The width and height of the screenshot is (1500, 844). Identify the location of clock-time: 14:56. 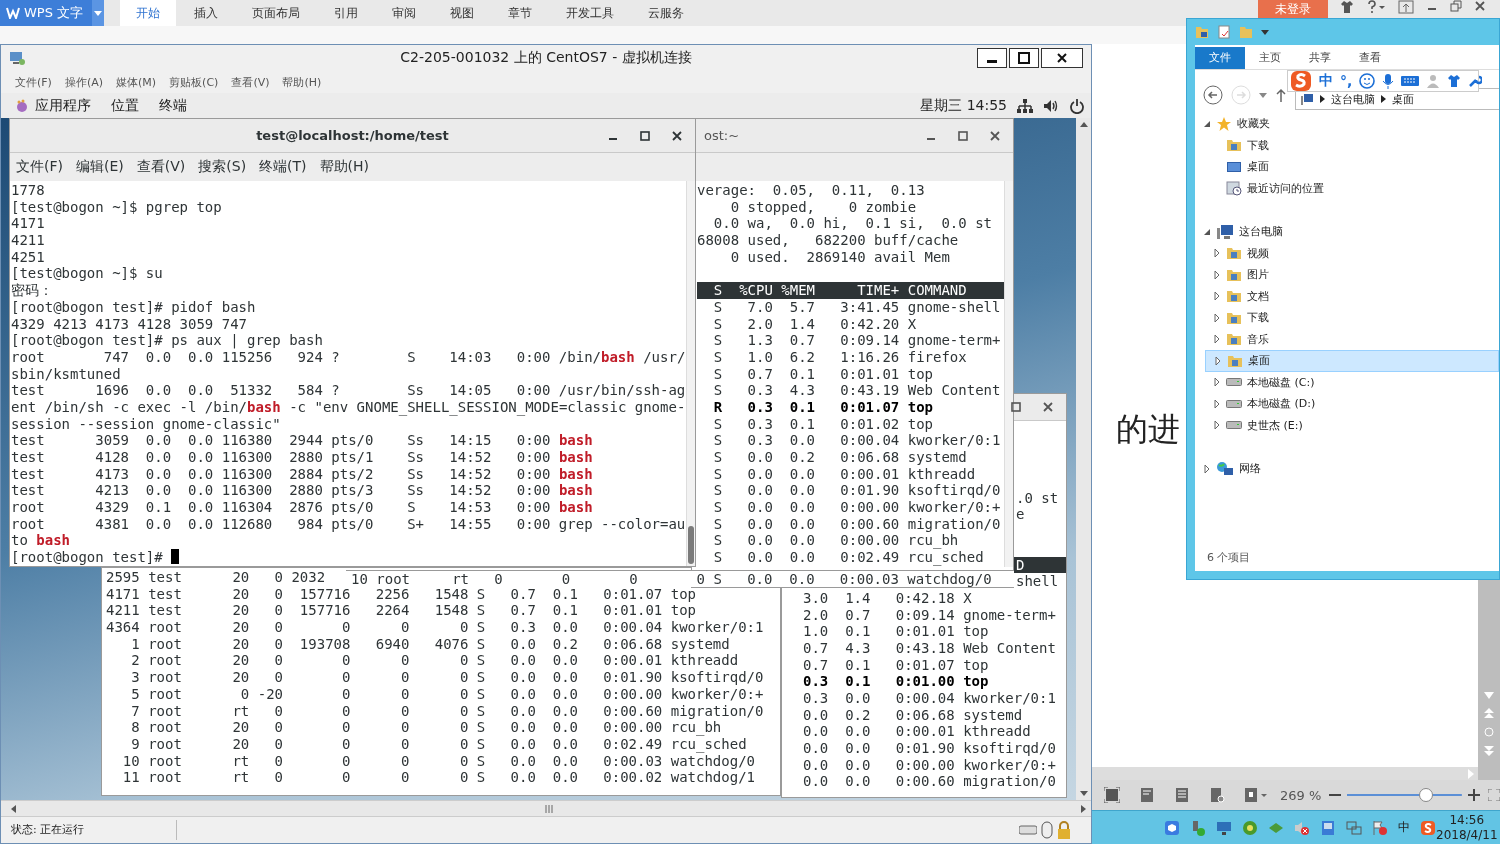
(1467, 820).